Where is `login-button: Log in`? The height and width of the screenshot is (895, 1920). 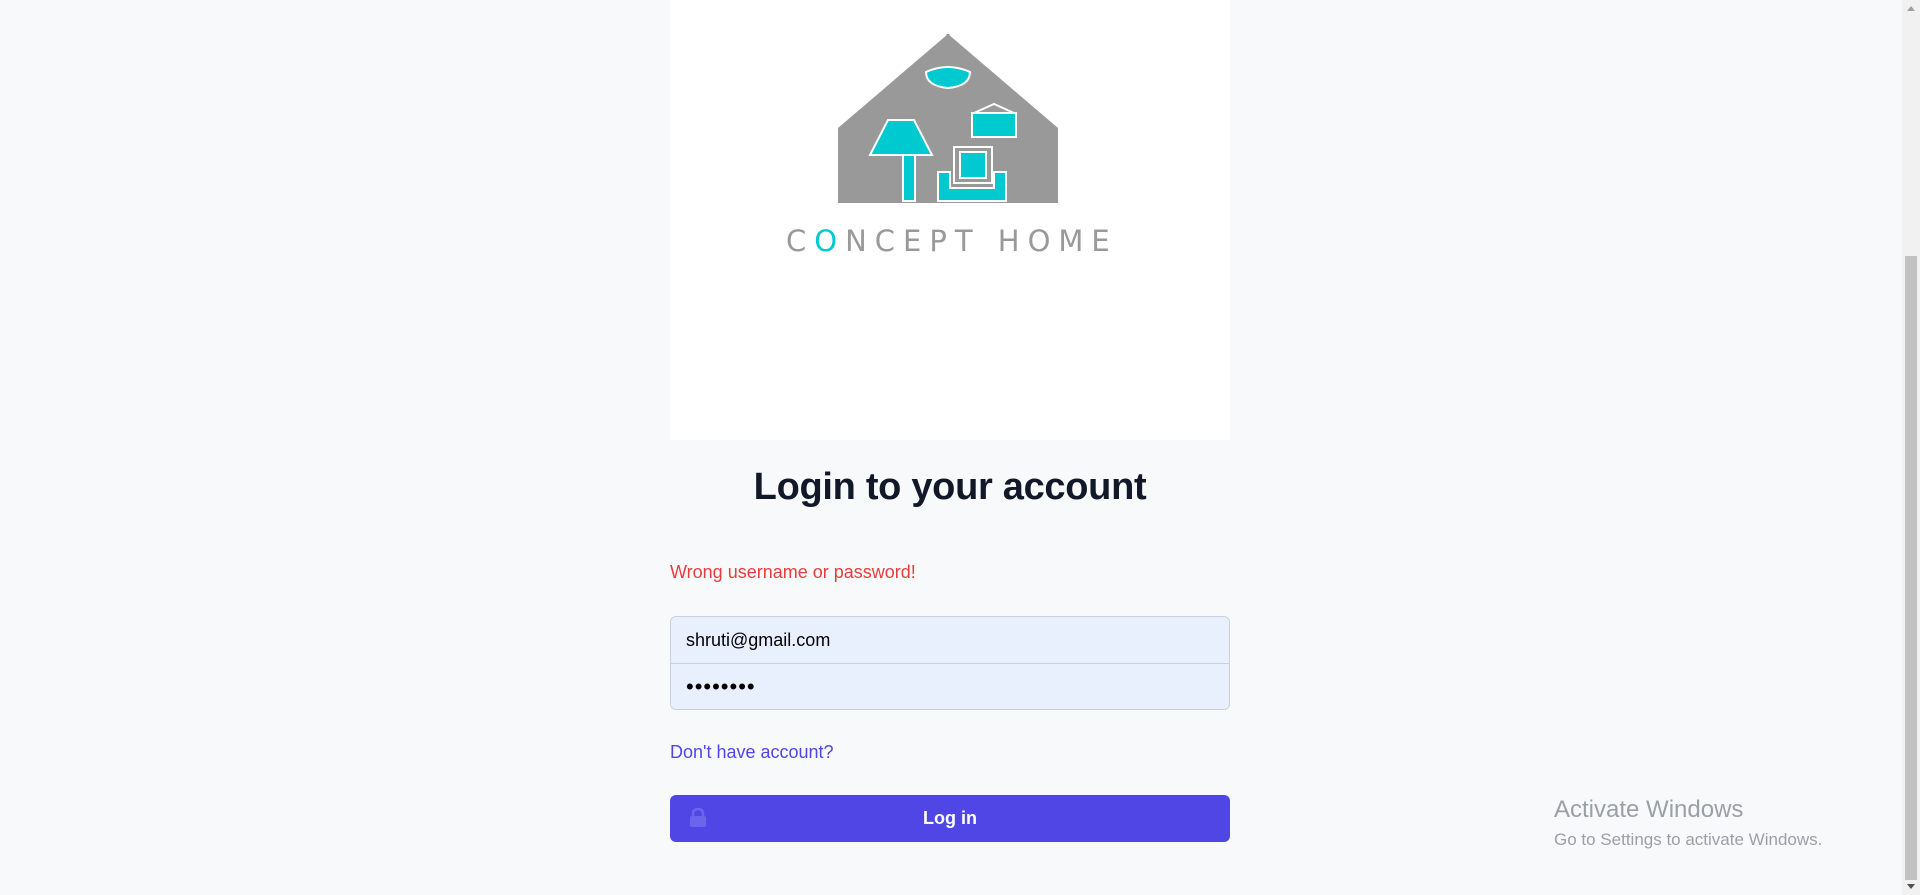
login-button: Log in is located at coordinates (950, 818).